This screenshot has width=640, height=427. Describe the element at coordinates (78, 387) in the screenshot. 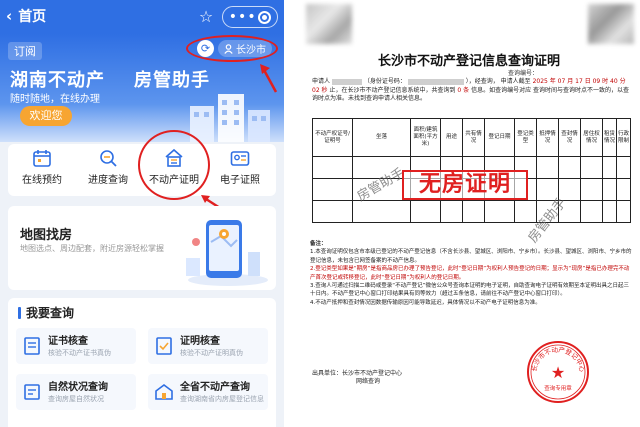

I see `query-item-title: 自然状况查询` at that location.